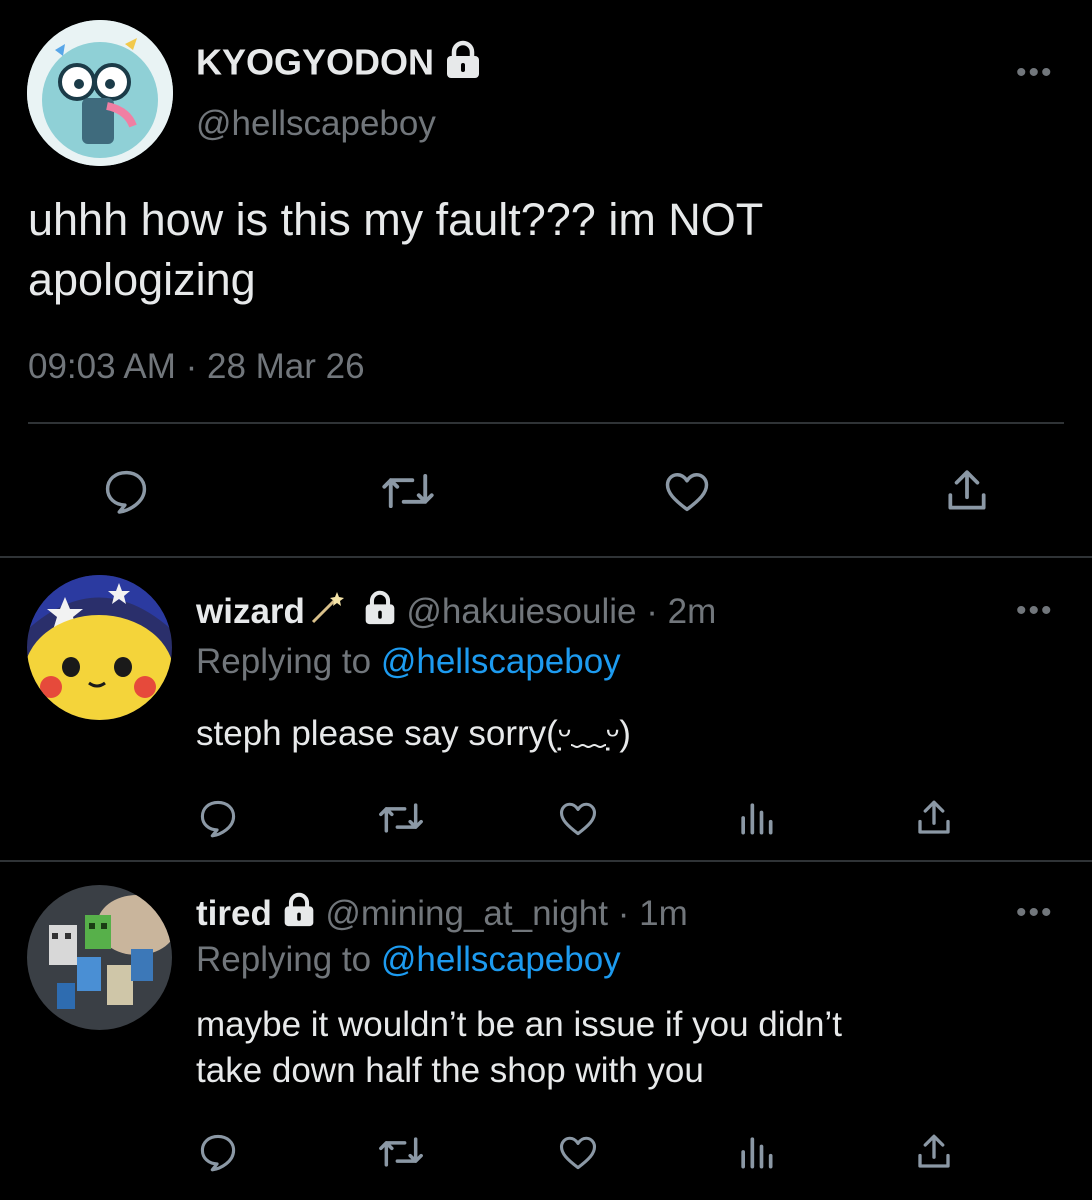 Image resolution: width=1092 pixels, height=1200 pixels. What do you see at coordinates (466, 913) in the screenshot?
I see `reply2-handle: @mining_at_night` at bounding box center [466, 913].